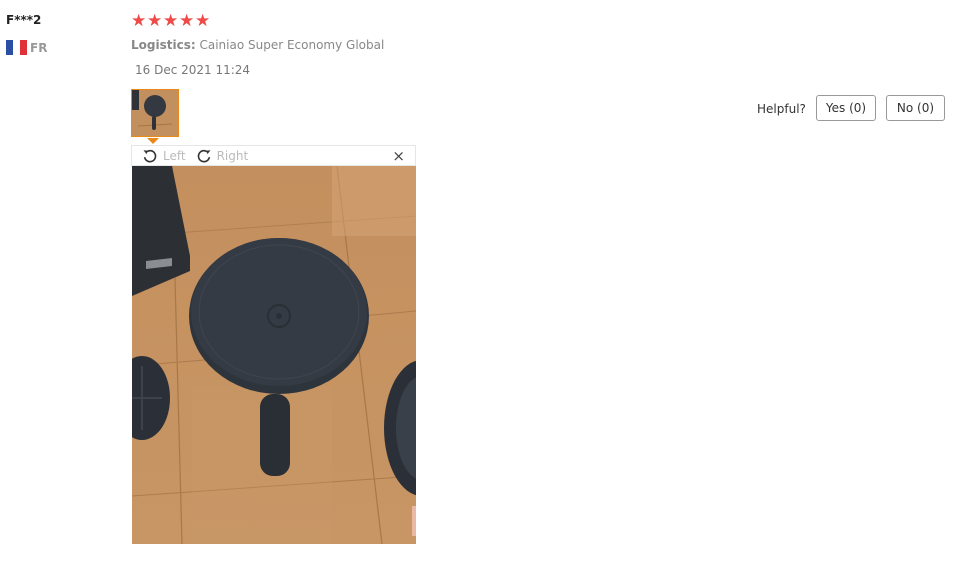 This screenshot has width=962, height=561. What do you see at coordinates (163, 45) in the screenshot?
I see `logistics-label: Logistics:` at bounding box center [163, 45].